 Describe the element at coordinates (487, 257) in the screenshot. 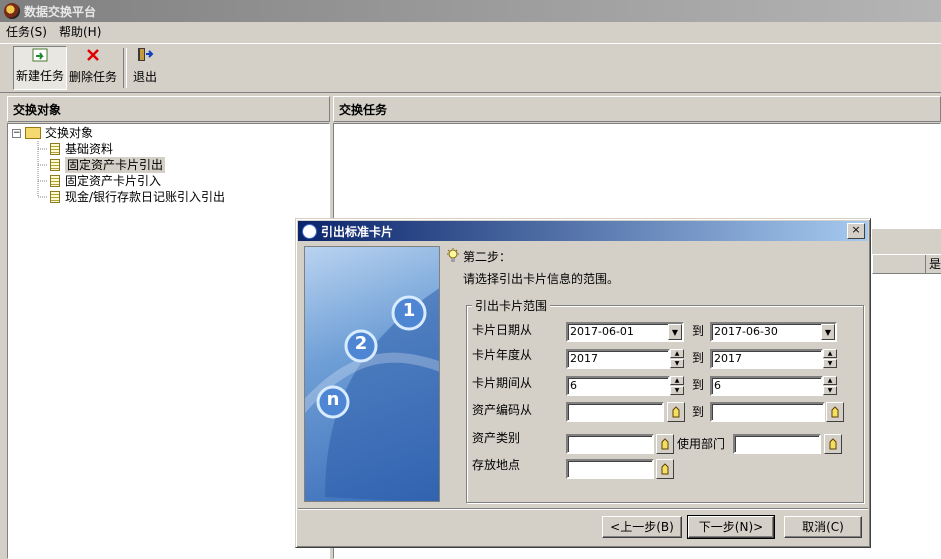

I see `step-title: 第二步：` at that location.